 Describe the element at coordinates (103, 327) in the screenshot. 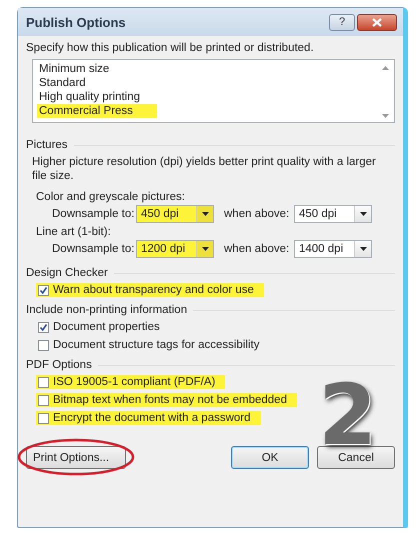

I see `checkbox-option: Document properties` at that location.